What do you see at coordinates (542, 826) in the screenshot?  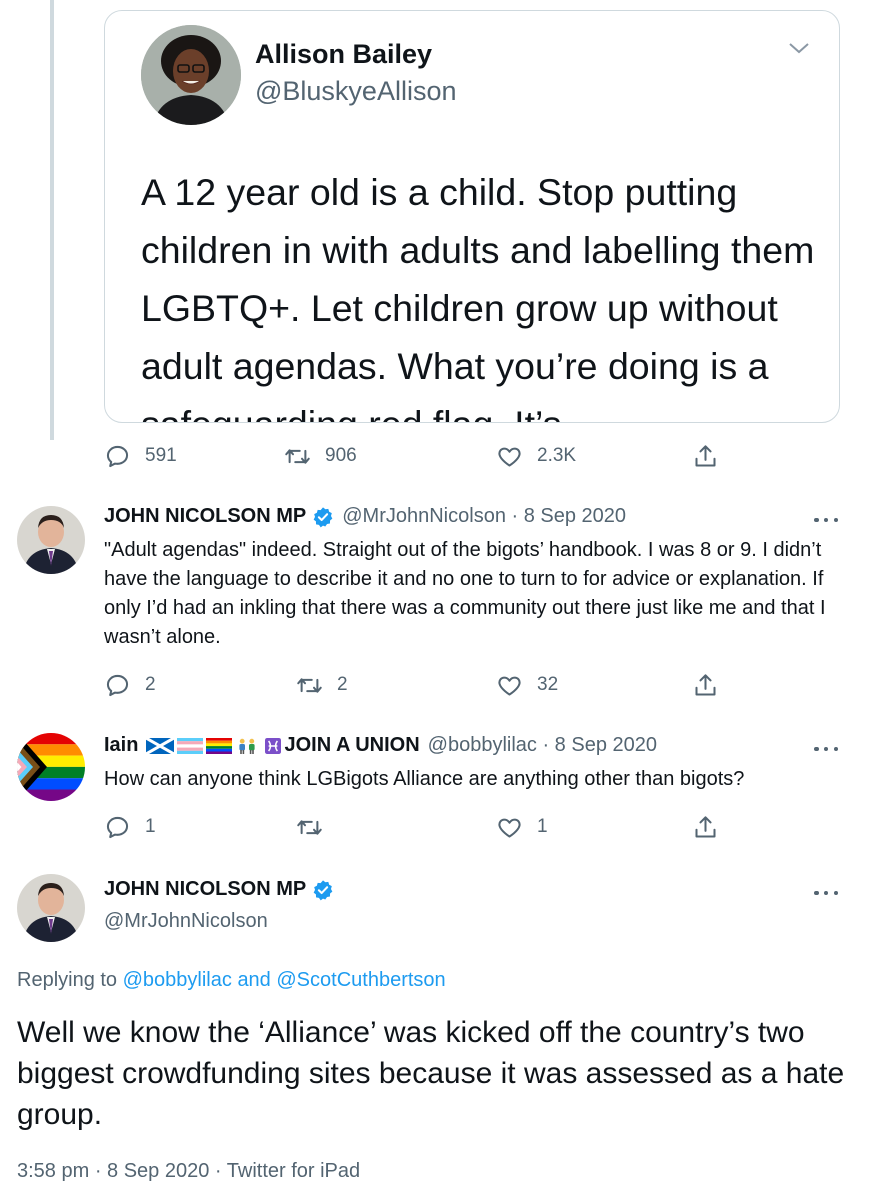 I see `like-count: 1` at bounding box center [542, 826].